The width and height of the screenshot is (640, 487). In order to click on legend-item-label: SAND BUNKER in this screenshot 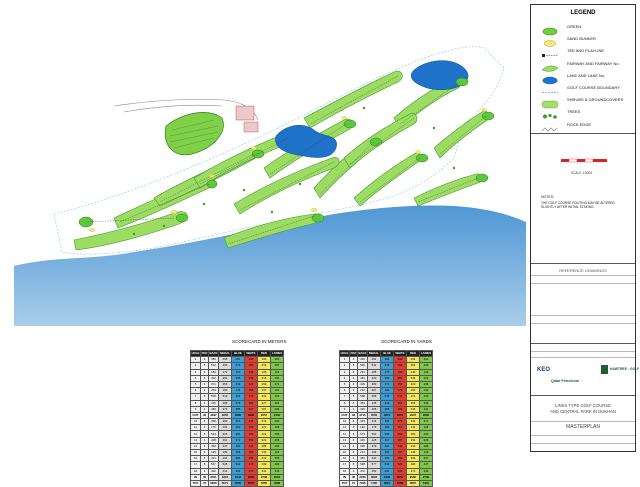, I will do `click(581, 39)`.